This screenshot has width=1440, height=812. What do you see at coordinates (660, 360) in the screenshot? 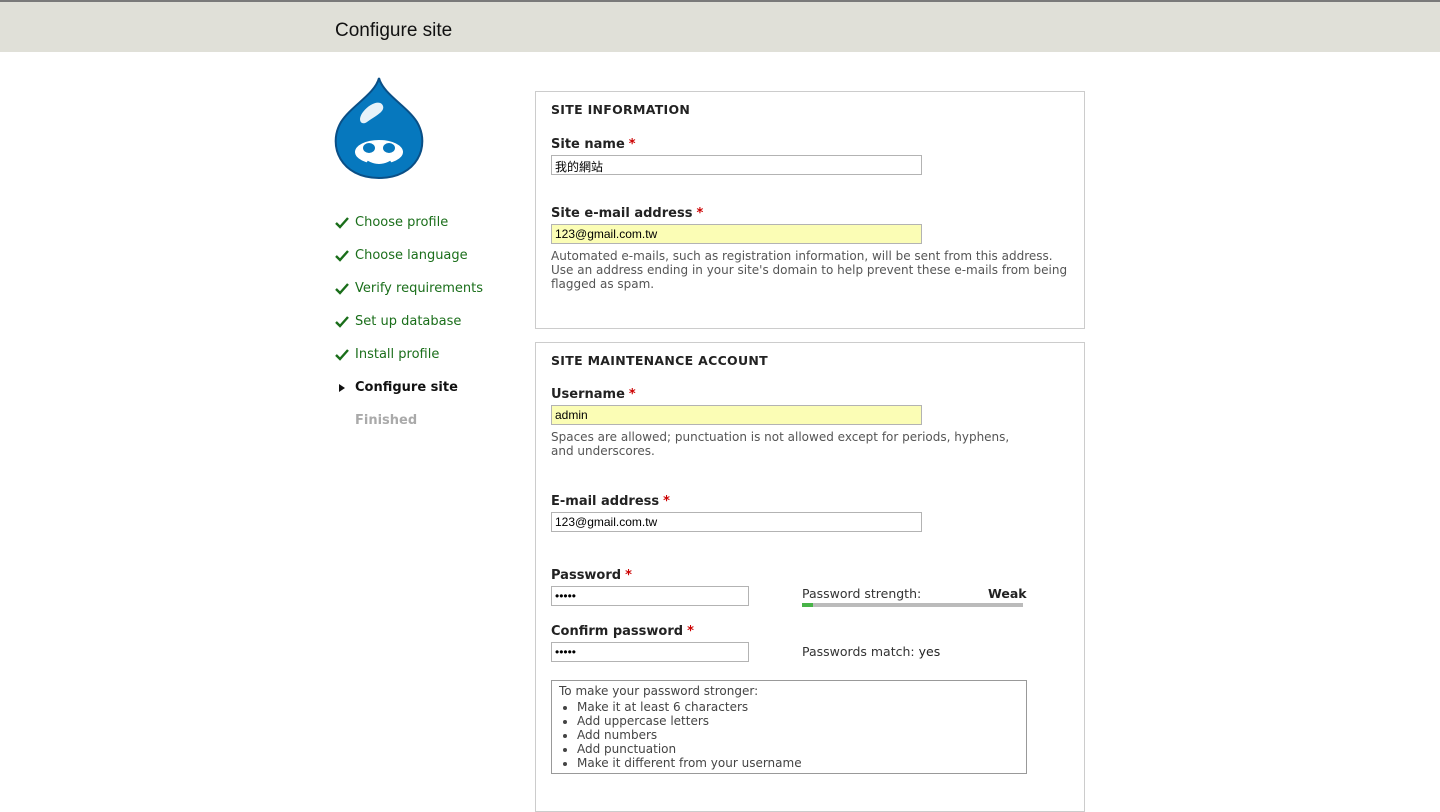
I see `fieldset-legend: SITE MAINTENANCE ACCOUNT` at bounding box center [660, 360].